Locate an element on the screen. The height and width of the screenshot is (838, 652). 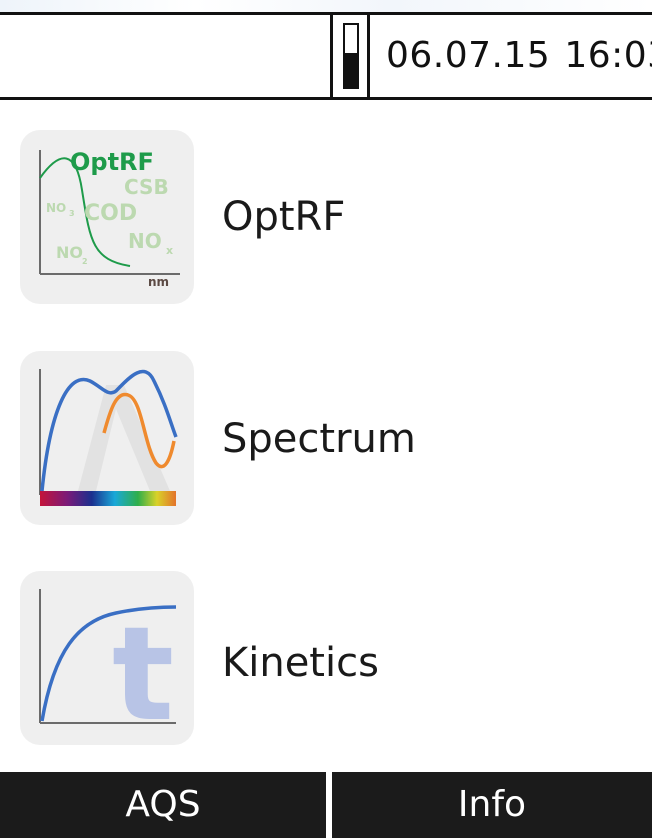
optrf-icon-graphic: OptRF CSB COD NO 3 NO x NO 2 nm is located at coordinates (109, 218).